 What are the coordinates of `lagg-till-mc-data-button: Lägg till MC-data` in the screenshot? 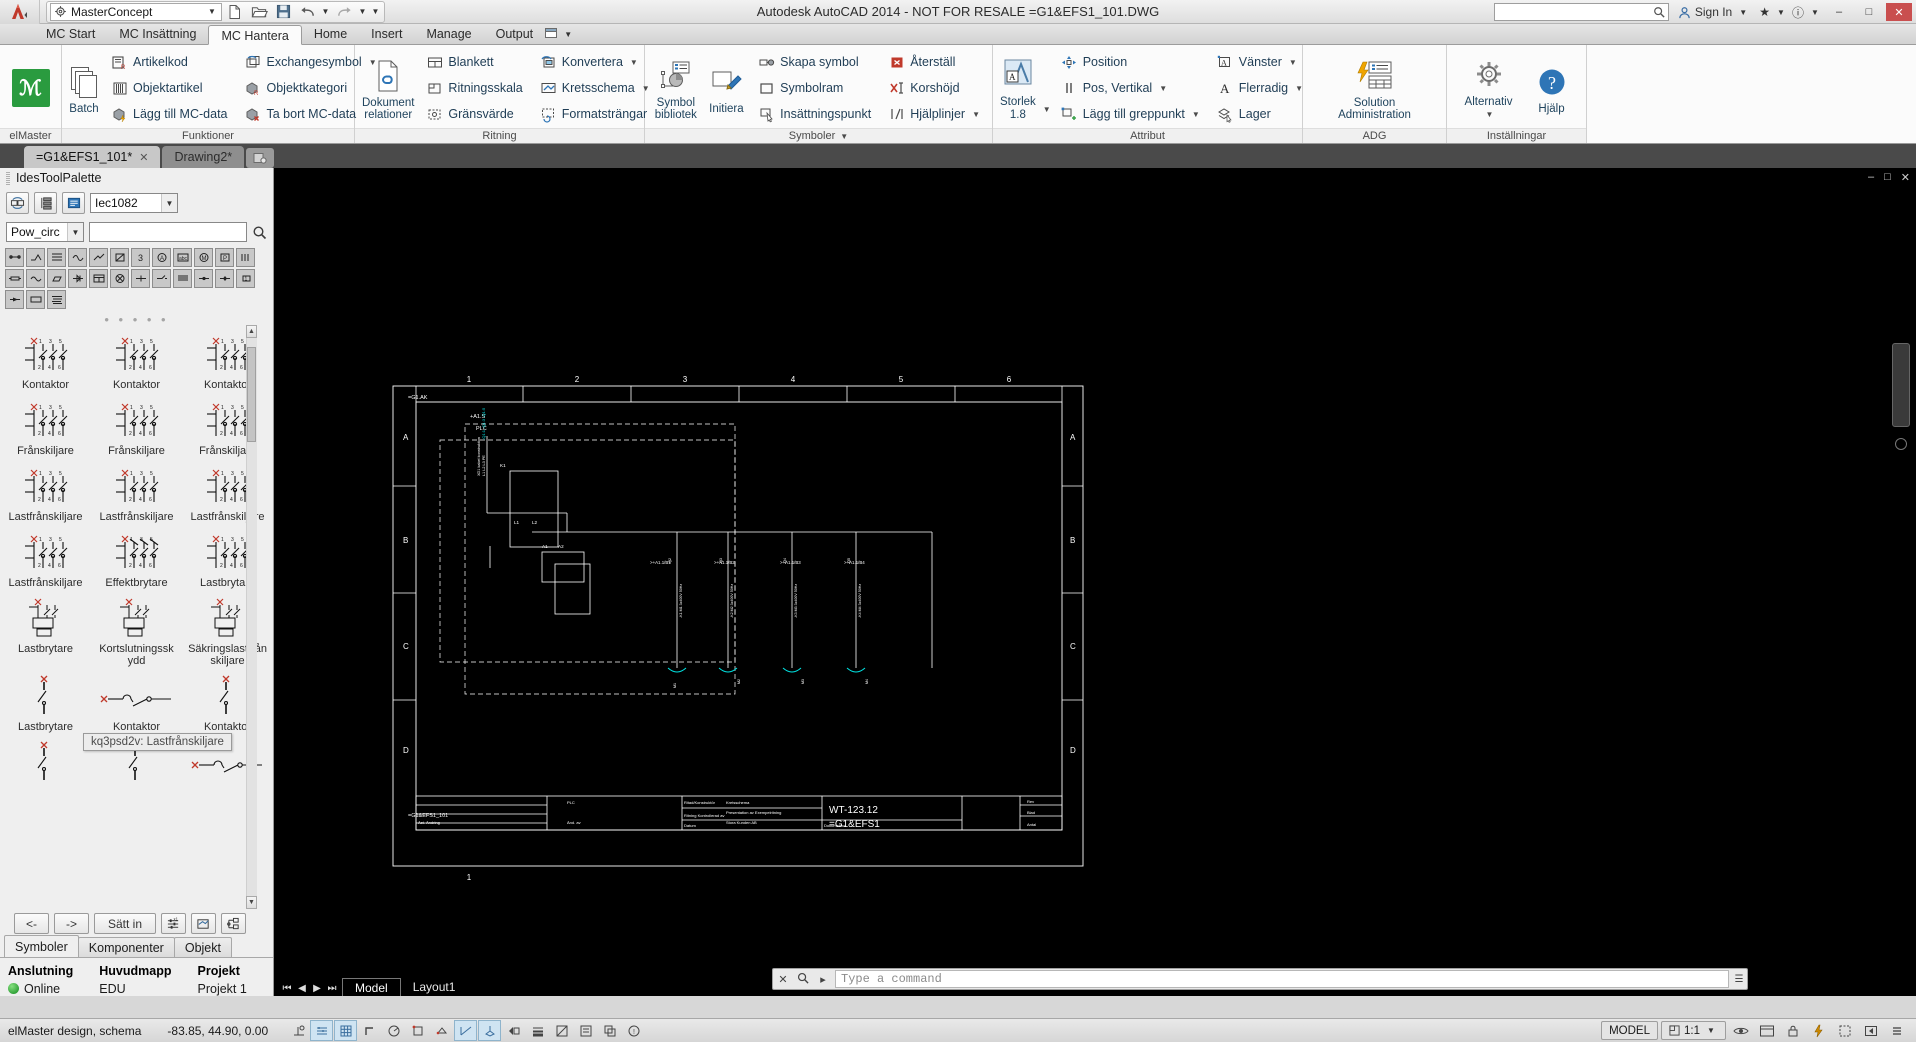 It's located at (169, 114).